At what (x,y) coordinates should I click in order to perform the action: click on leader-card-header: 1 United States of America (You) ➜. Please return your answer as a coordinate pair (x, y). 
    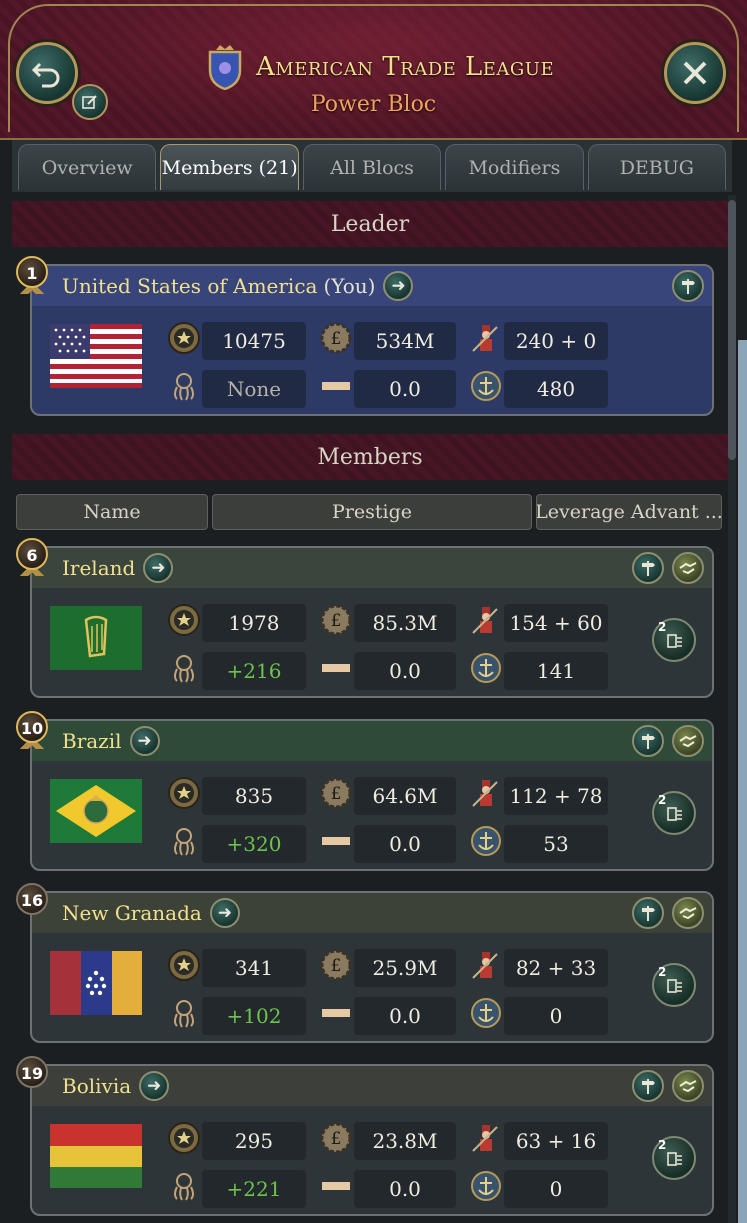
    Looking at the image, I should click on (364, 281).